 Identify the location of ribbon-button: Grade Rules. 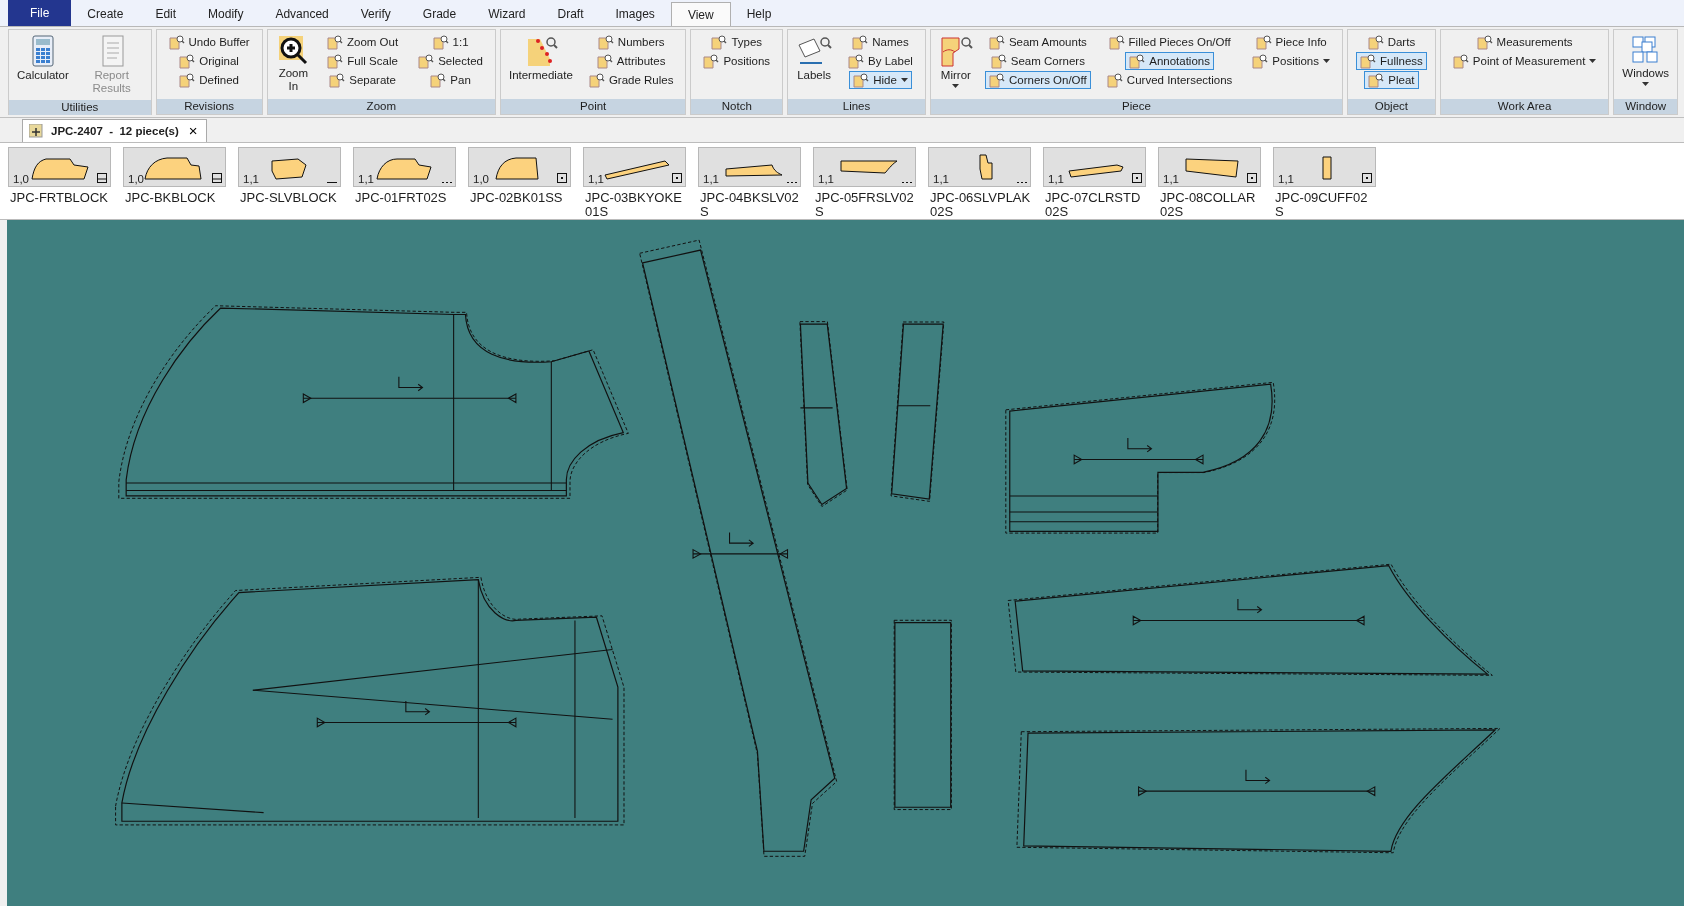
(631, 80).